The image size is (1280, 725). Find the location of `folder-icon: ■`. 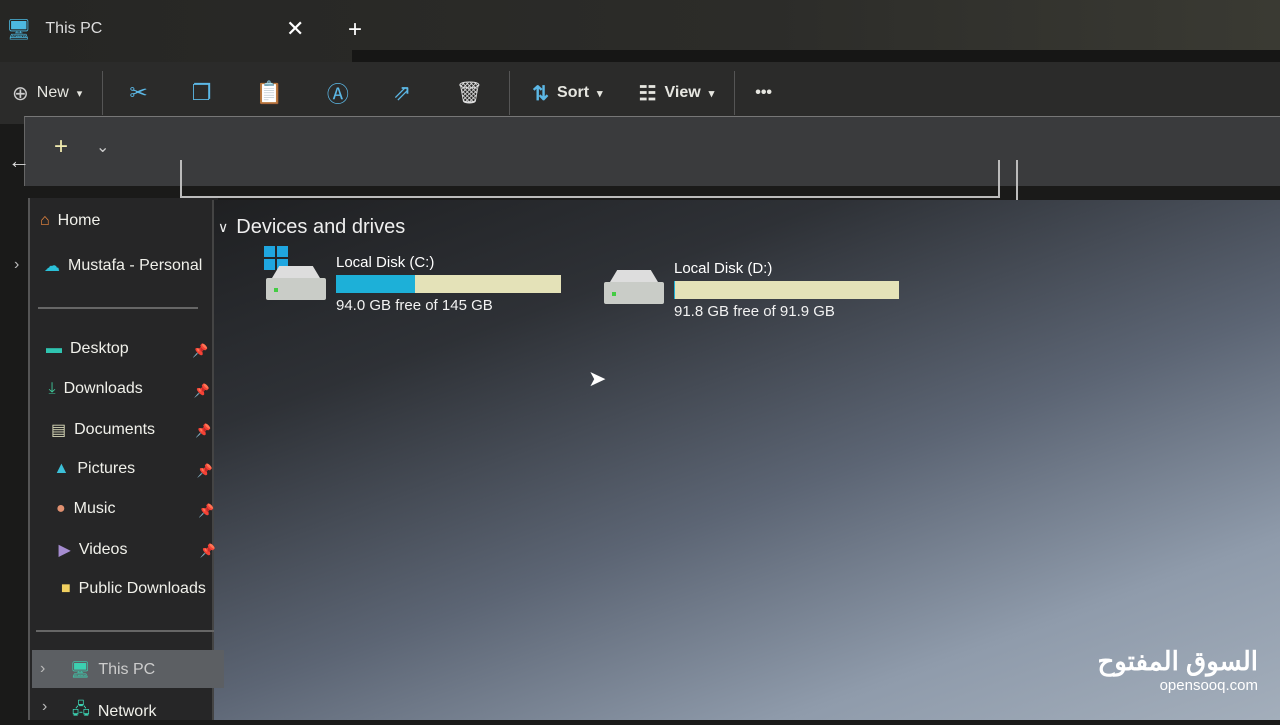

folder-icon: ■ is located at coordinates (66, 589).